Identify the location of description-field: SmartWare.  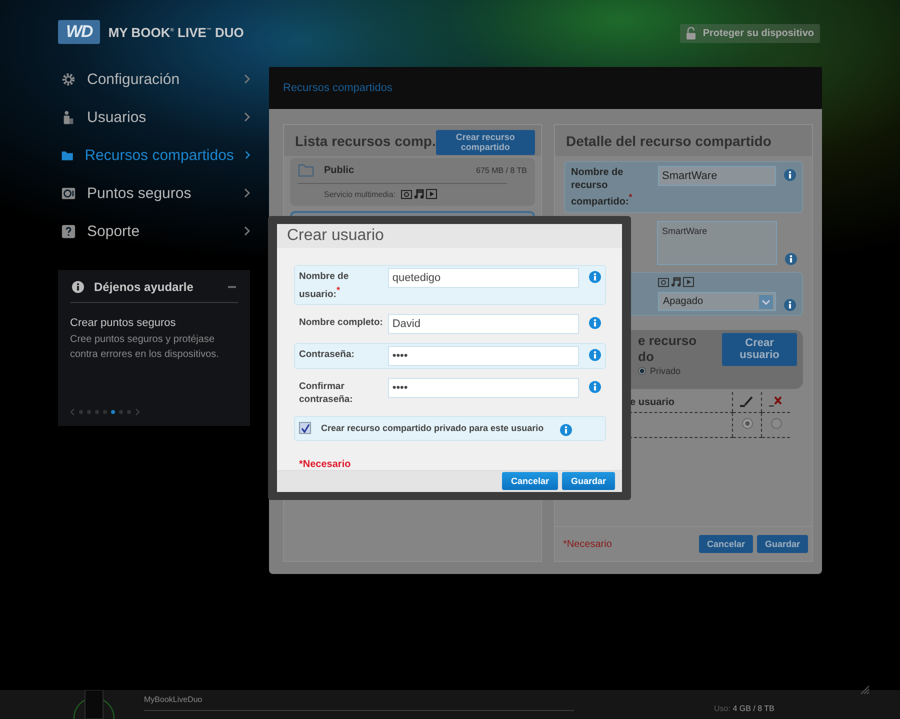
(717, 243).